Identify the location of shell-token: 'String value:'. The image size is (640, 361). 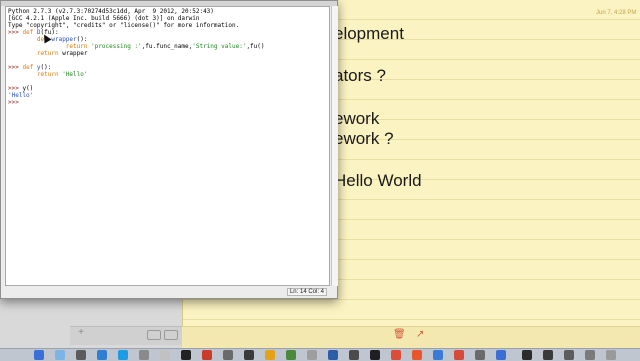
(219, 46).